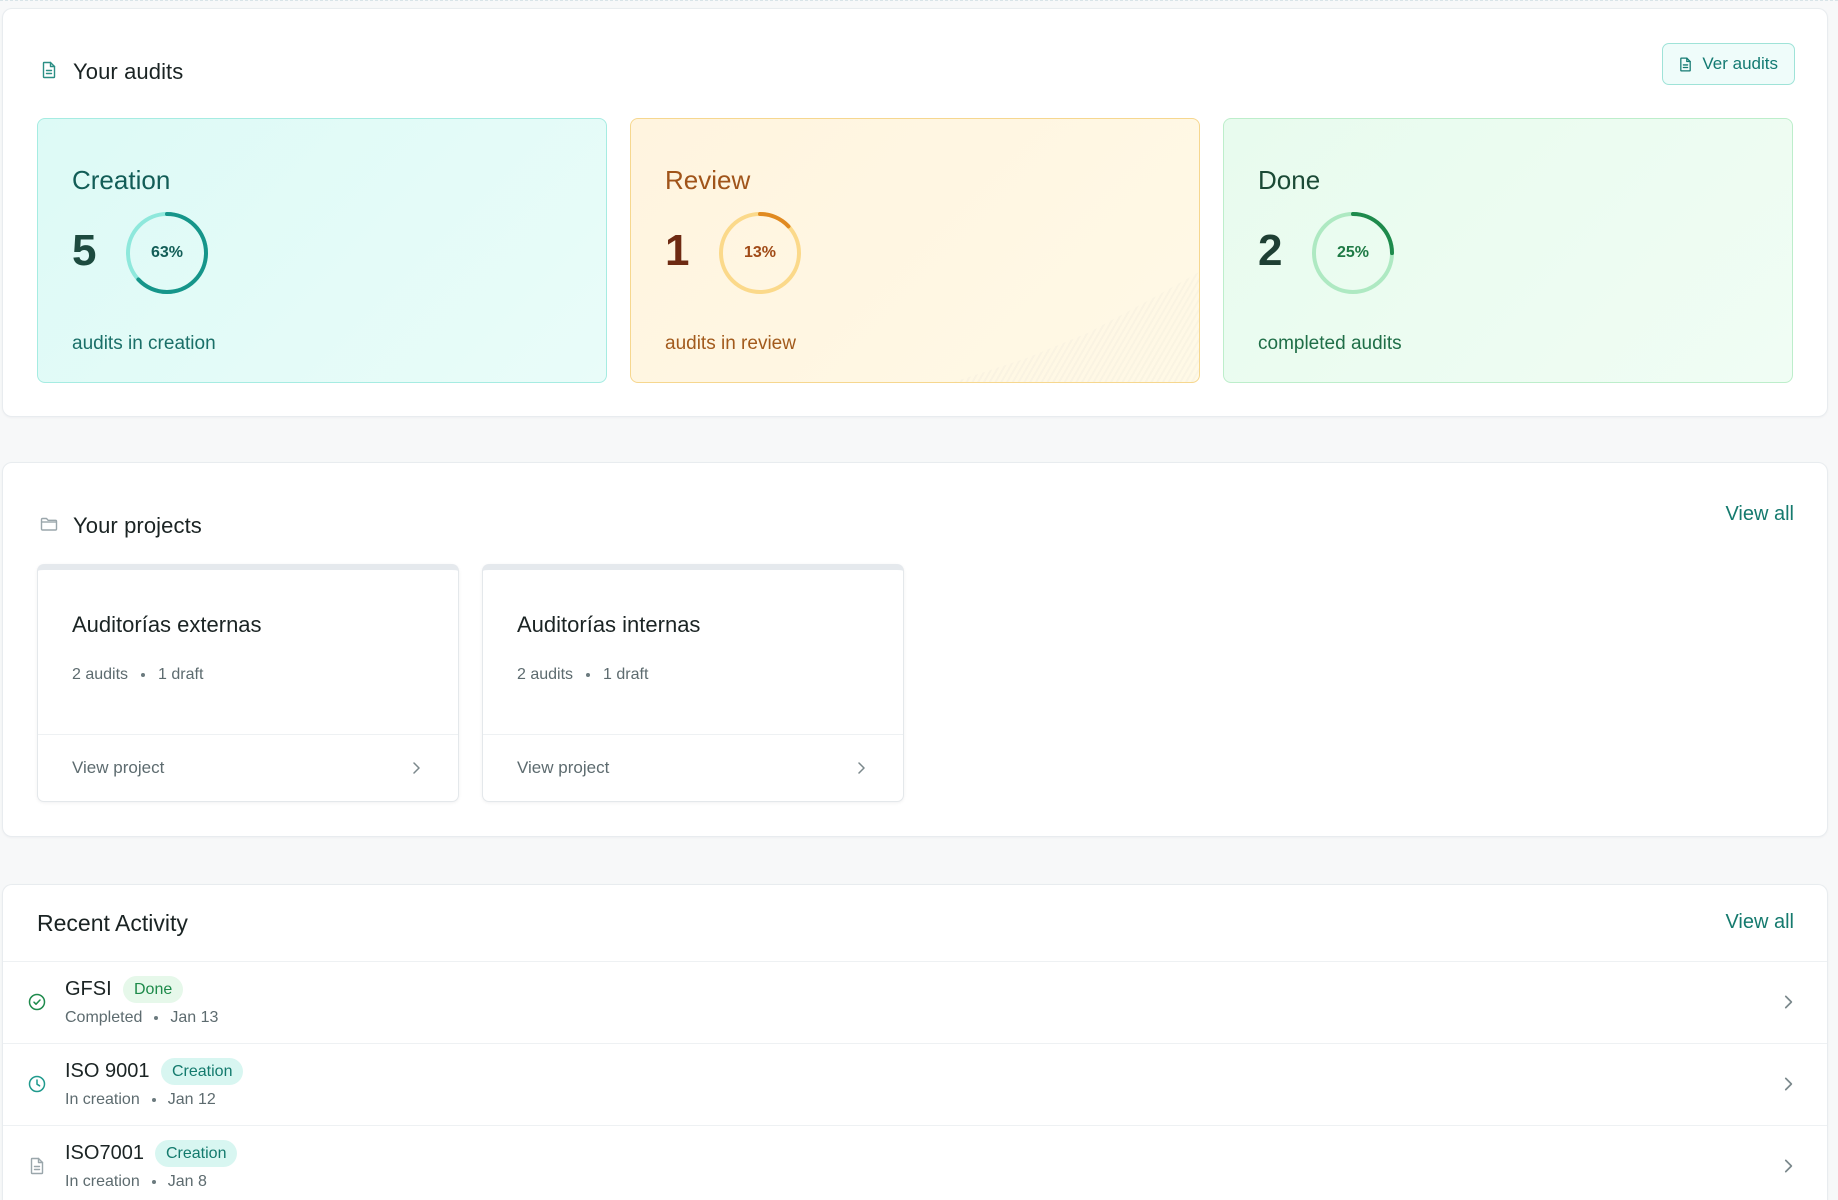  Describe the element at coordinates (137, 525) in the screenshot. I see `projects-title: Your projects` at that location.